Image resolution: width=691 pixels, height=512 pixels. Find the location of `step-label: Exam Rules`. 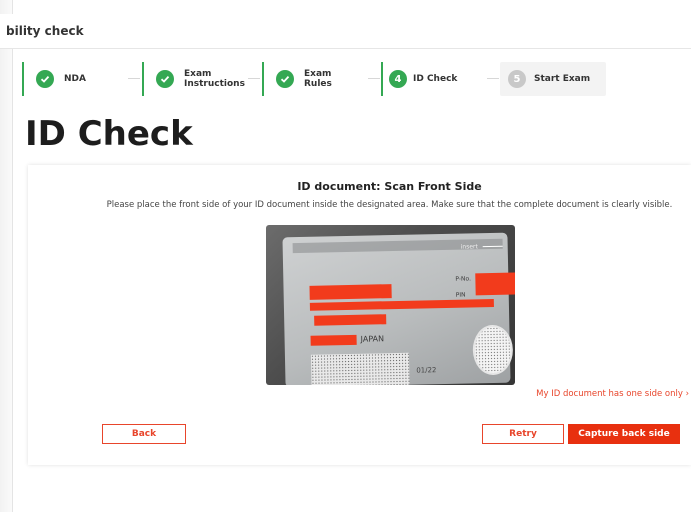

step-label: Exam Rules is located at coordinates (335, 79).